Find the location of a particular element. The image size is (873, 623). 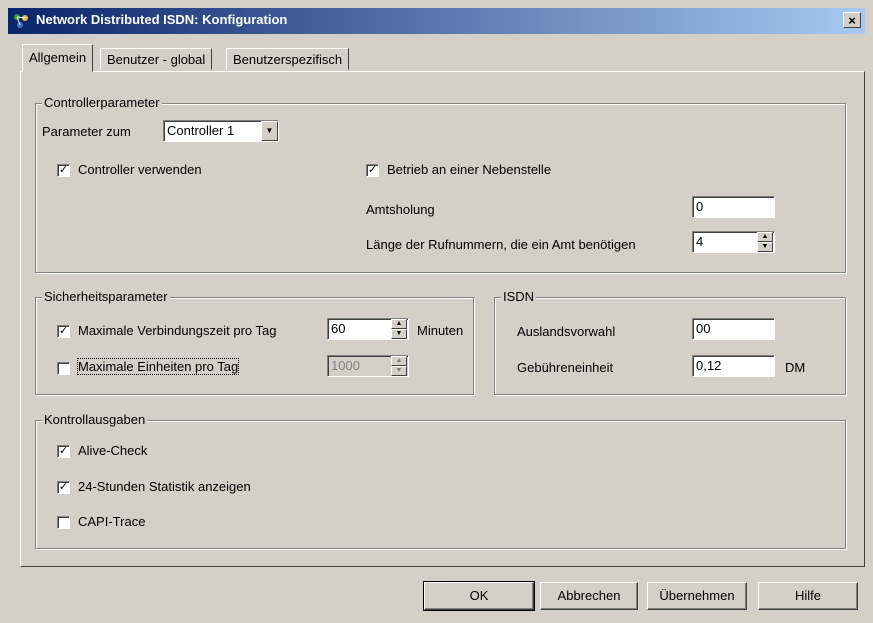

security-group-legend: Sicherheitsparameter is located at coordinates (106, 296).